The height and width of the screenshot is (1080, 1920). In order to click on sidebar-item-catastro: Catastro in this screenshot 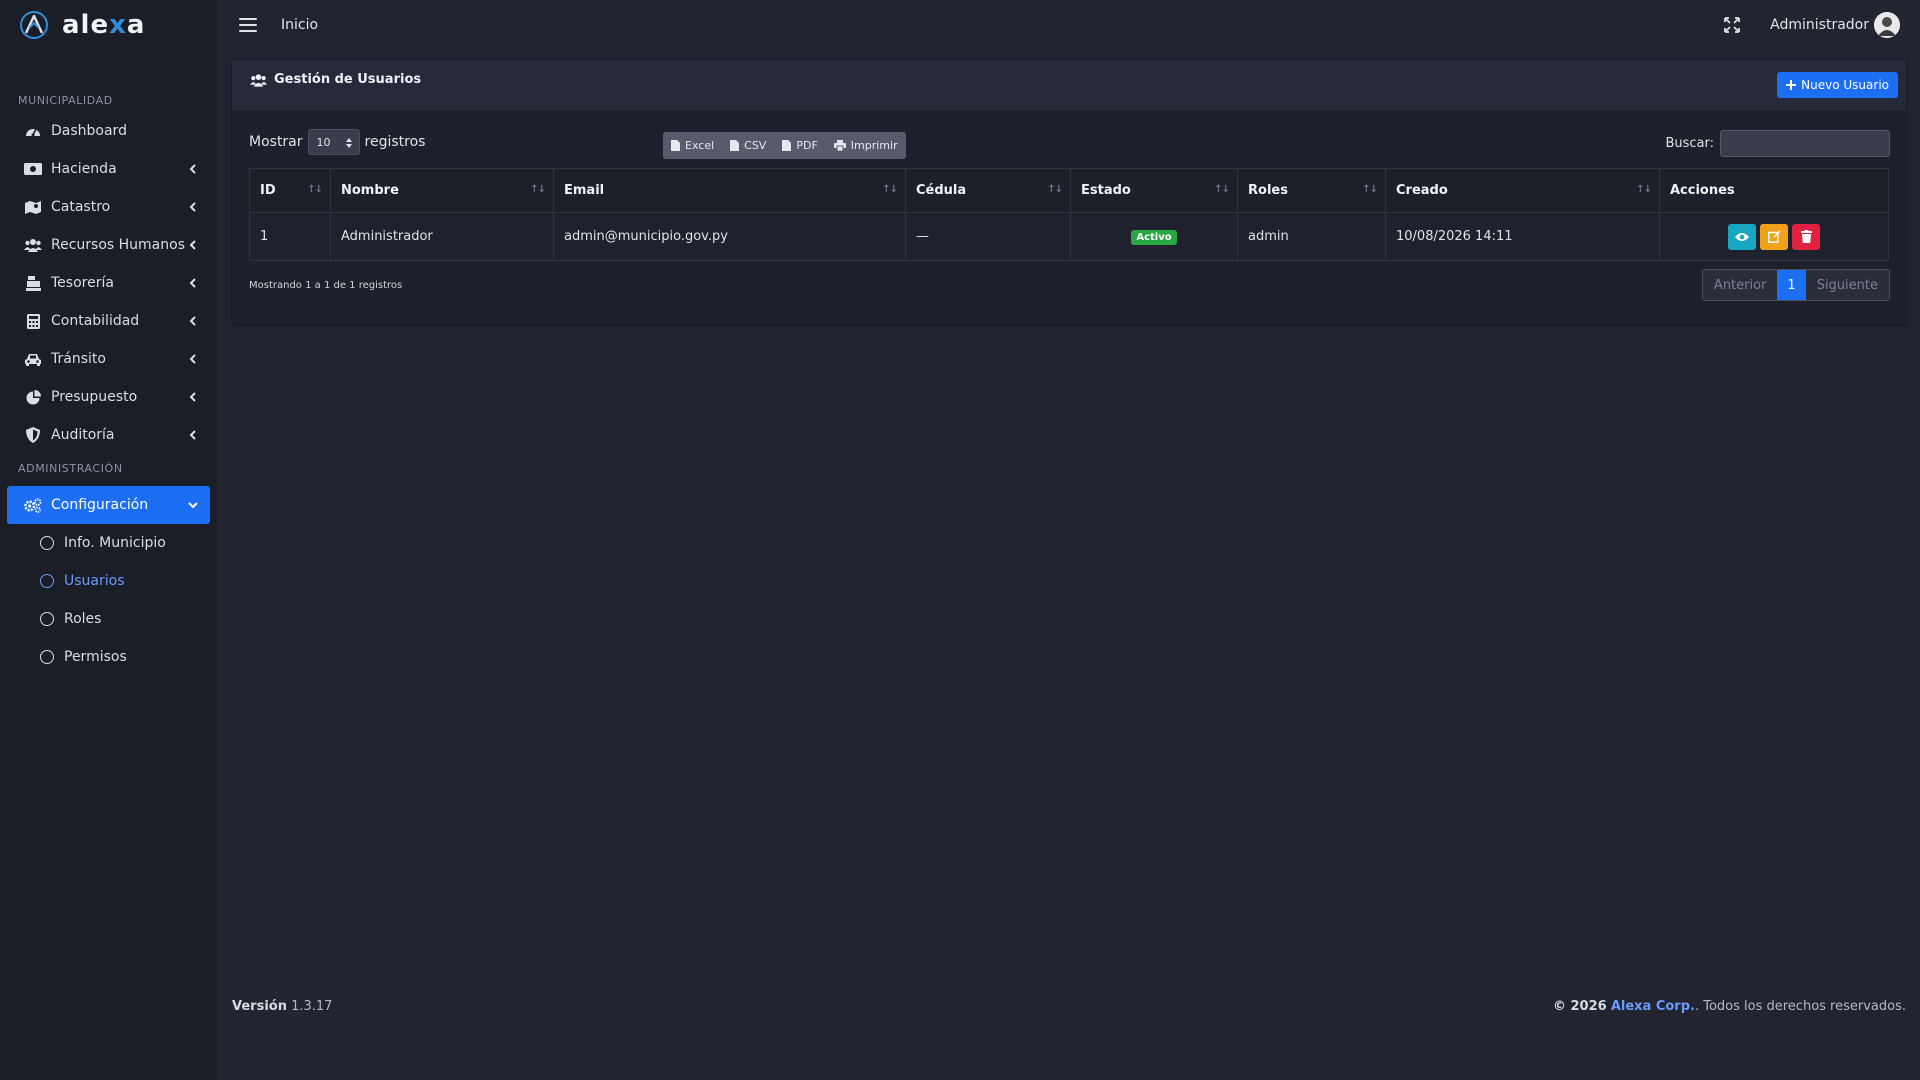, I will do `click(108, 207)`.